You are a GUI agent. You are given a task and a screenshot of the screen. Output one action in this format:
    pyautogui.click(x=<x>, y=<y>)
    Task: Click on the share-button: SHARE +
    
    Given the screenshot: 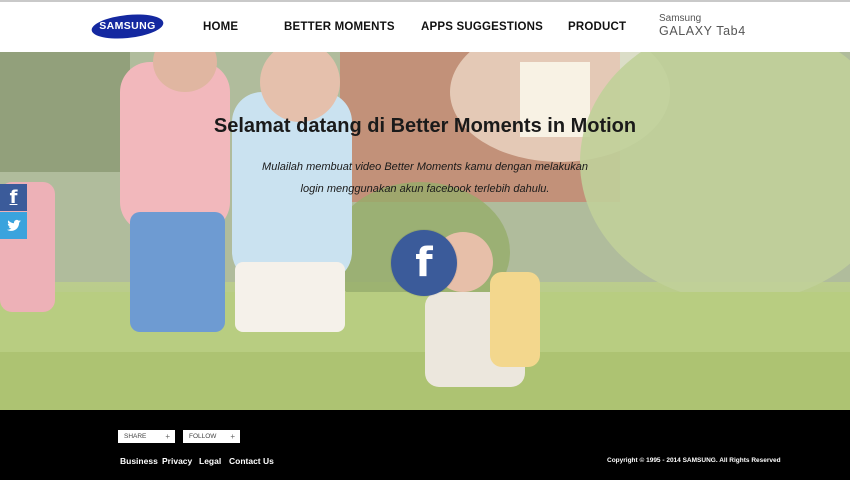 What is the action you would take?
    pyautogui.click(x=146, y=436)
    